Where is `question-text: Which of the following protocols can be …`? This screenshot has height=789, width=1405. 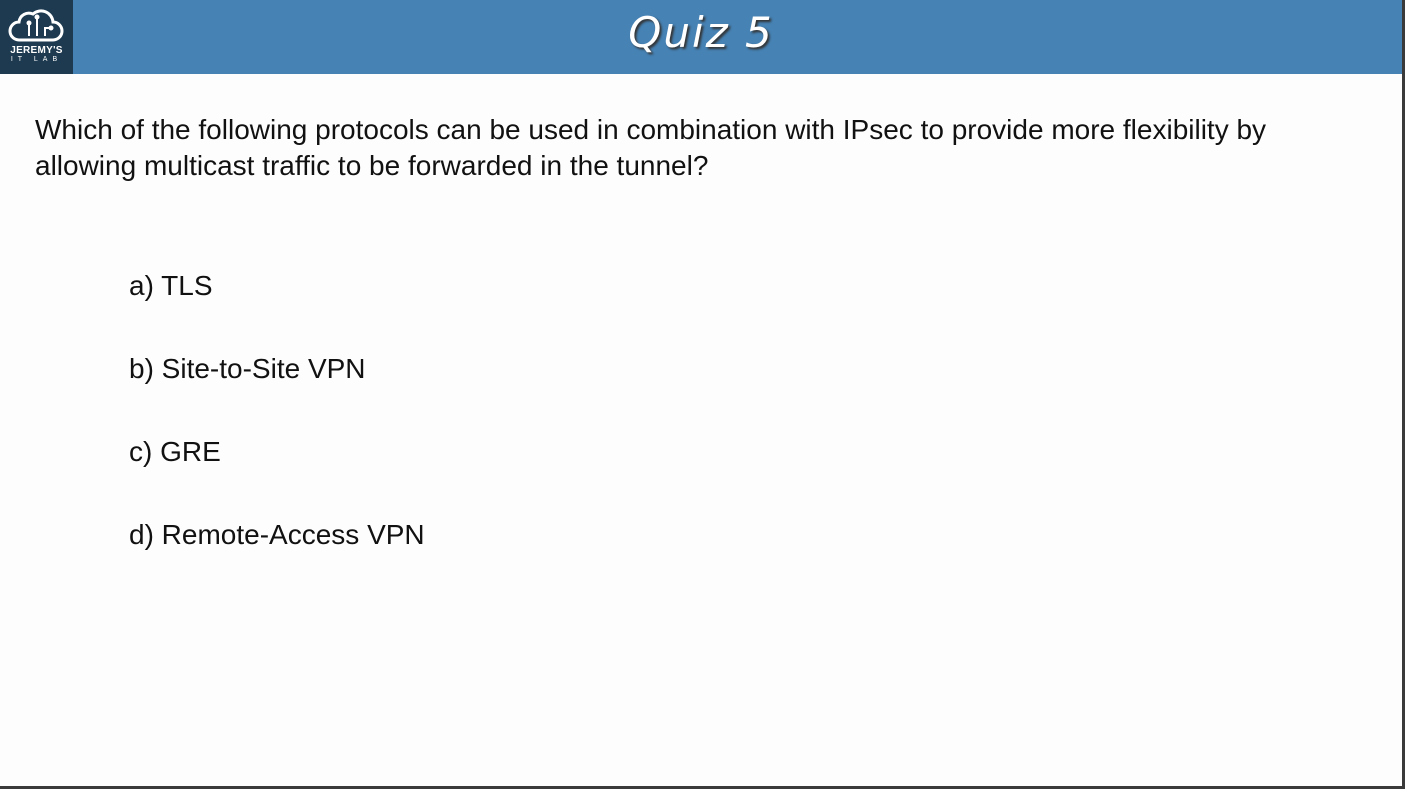 question-text: Which of the following protocols can be … is located at coordinates (651, 147).